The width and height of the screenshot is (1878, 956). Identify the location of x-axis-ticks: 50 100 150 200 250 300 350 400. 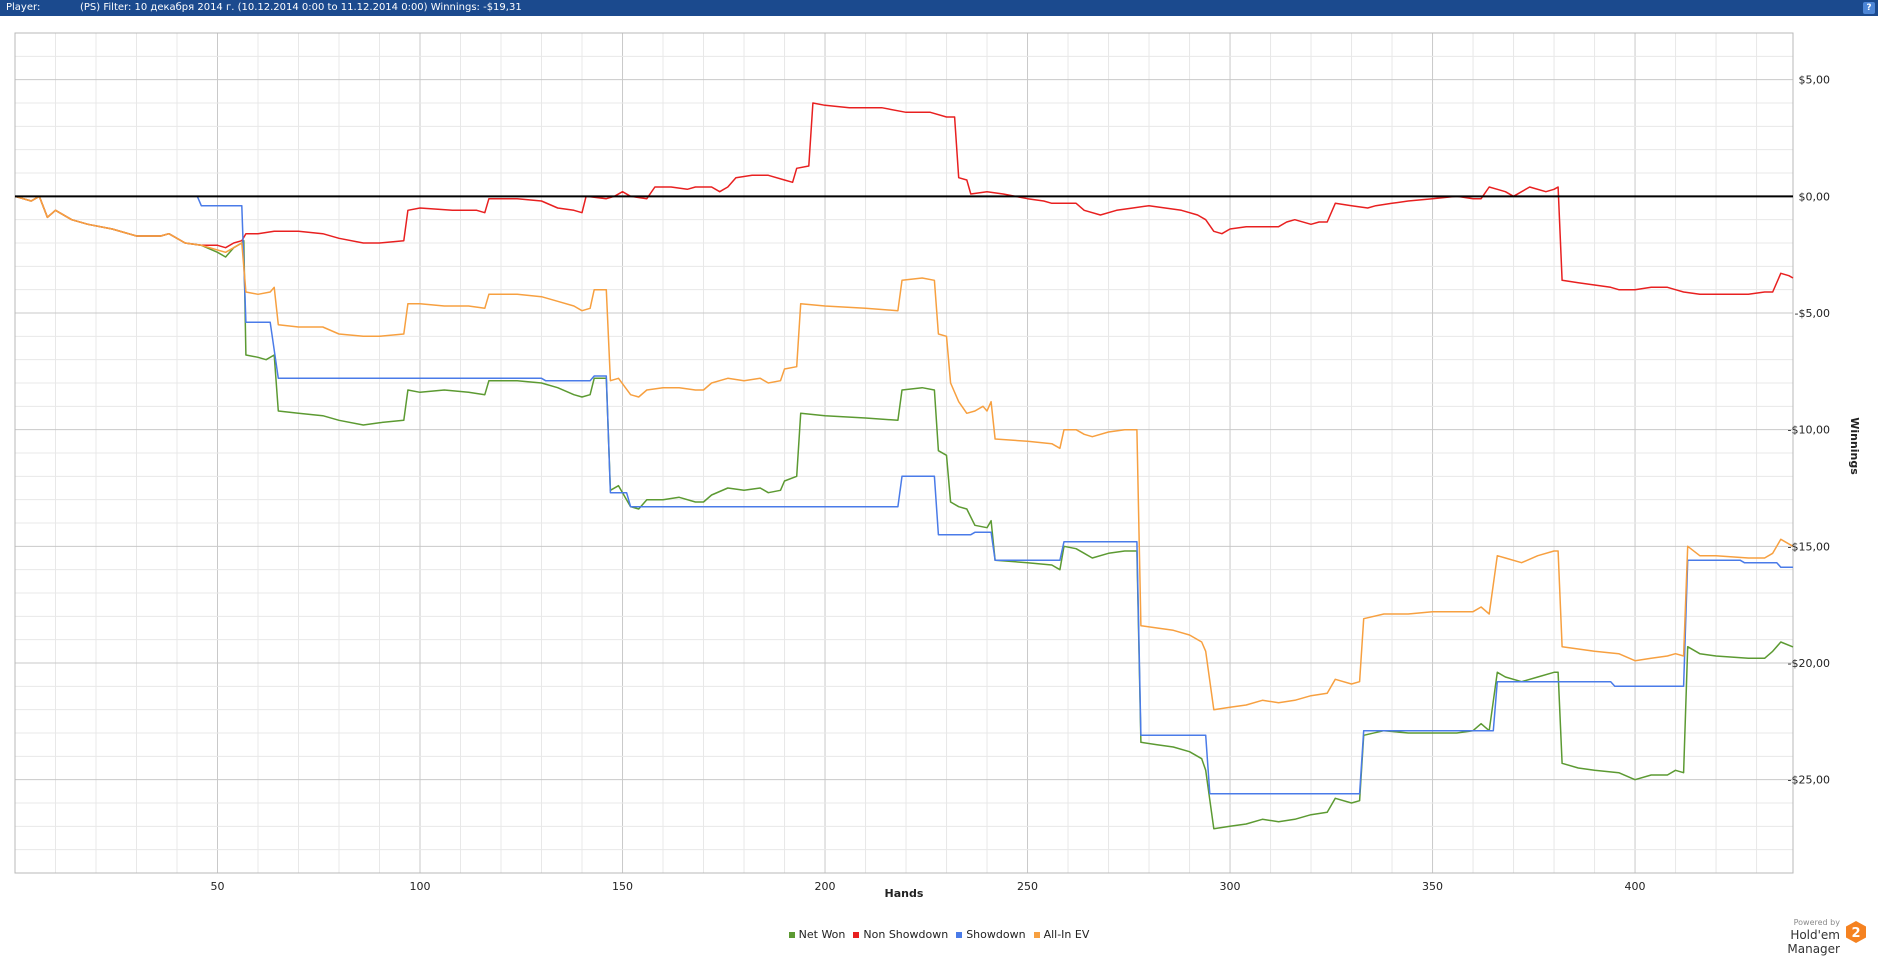
(928, 886).